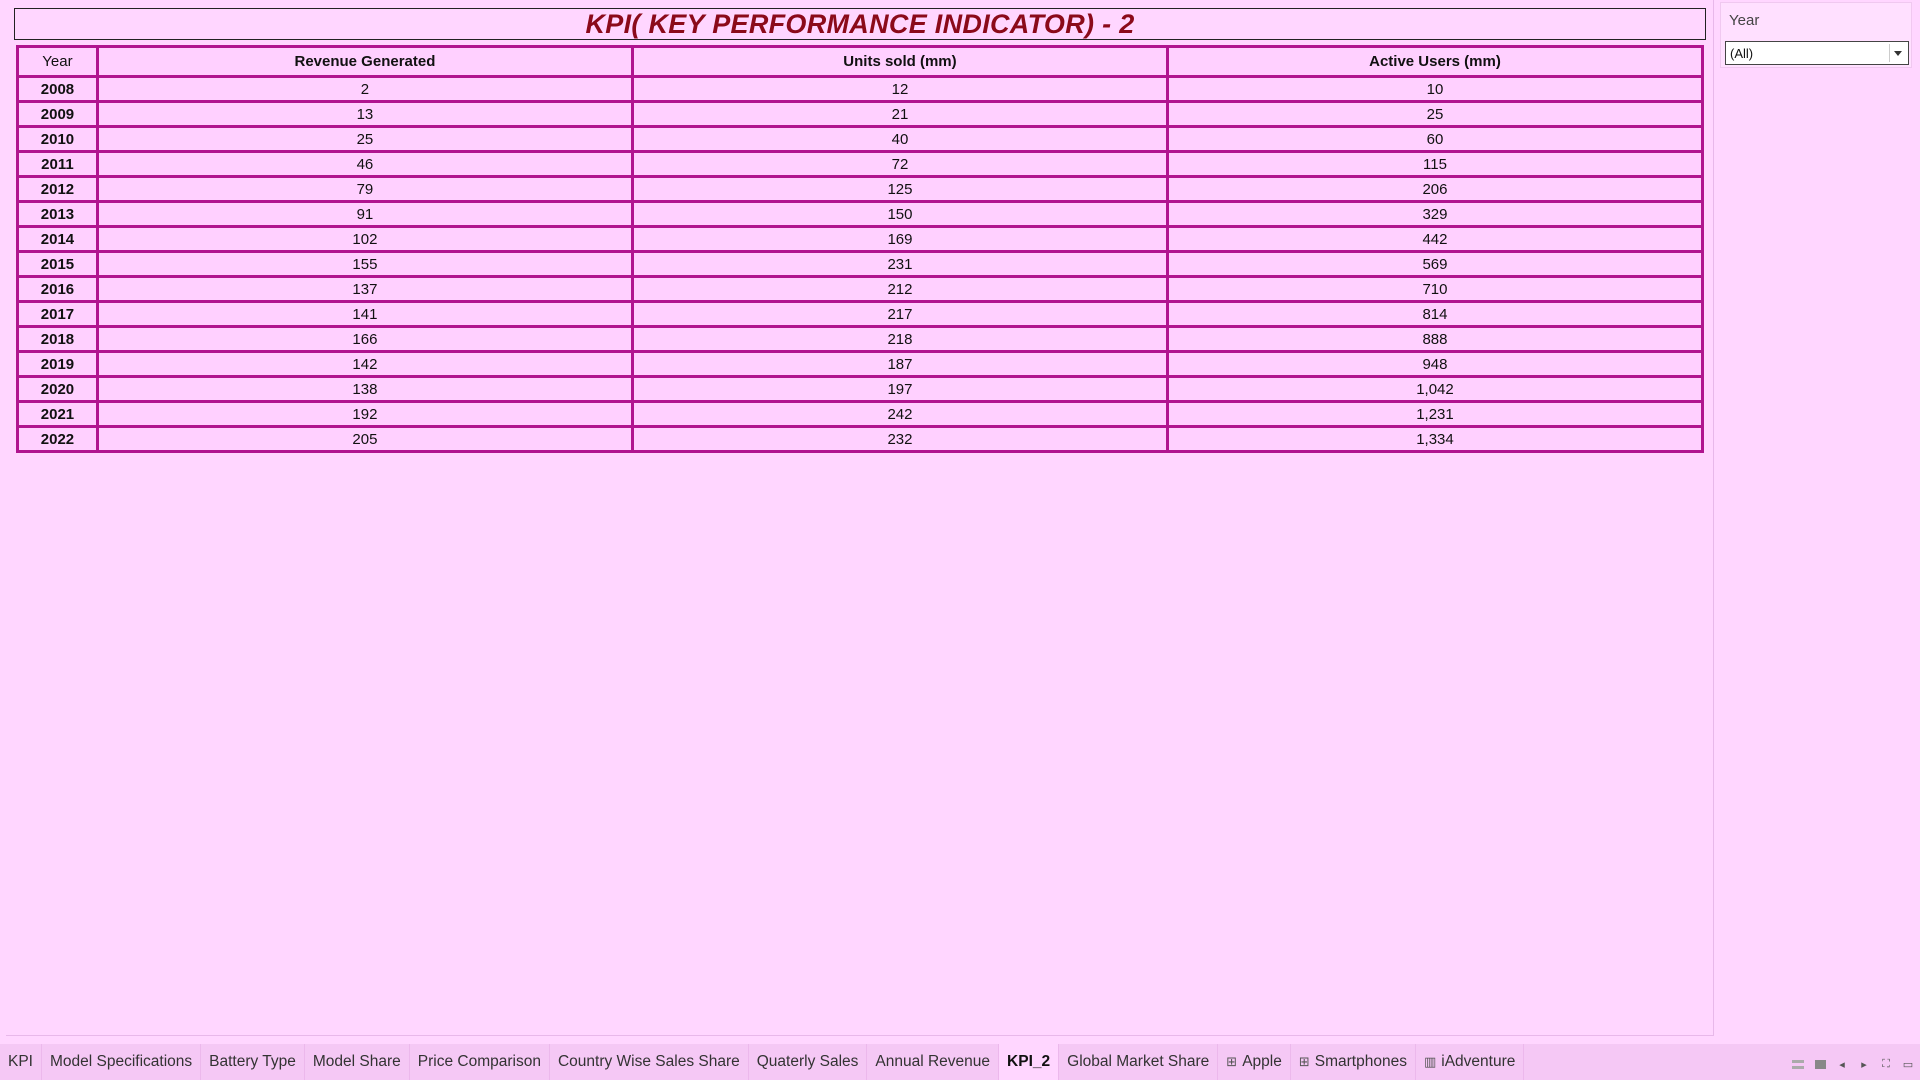 This screenshot has width=1920, height=1080. What do you see at coordinates (57, 189) in the screenshot?
I see `year-cell: 2012` at bounding box center [57, 189].